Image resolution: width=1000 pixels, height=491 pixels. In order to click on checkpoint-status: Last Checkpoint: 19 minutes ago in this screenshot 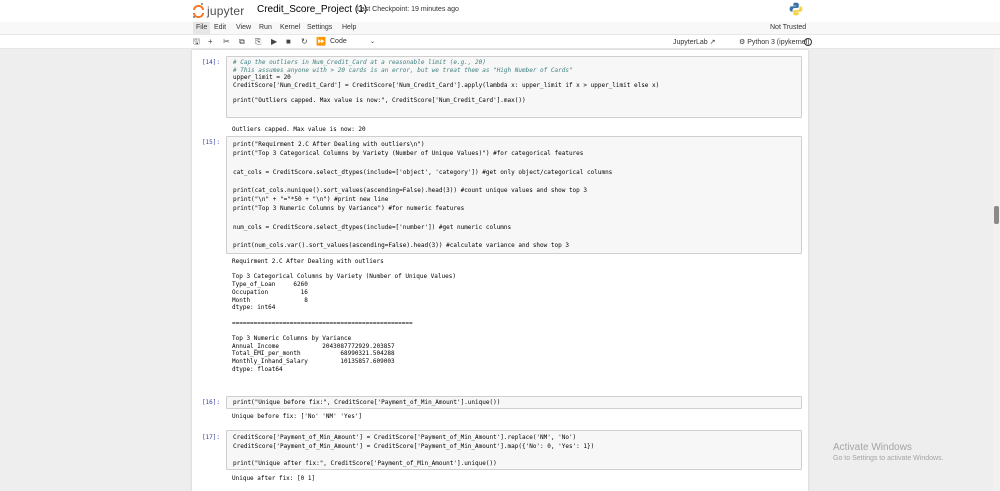, I will do `click(408, 9)`.